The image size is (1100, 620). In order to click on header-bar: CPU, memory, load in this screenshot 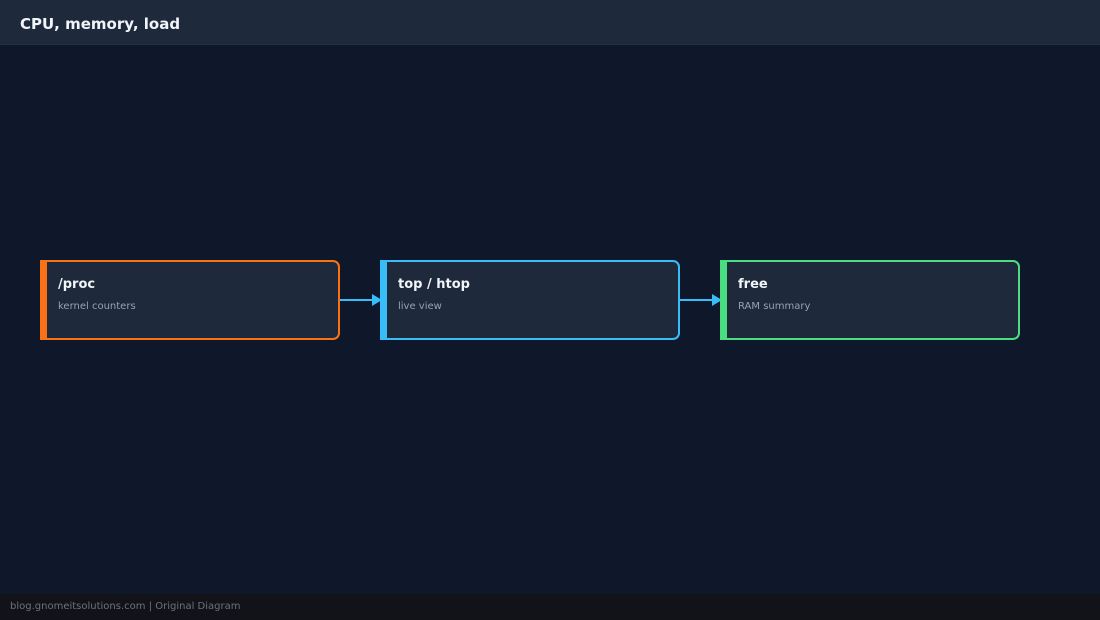, I will do `click(550, 22)`.